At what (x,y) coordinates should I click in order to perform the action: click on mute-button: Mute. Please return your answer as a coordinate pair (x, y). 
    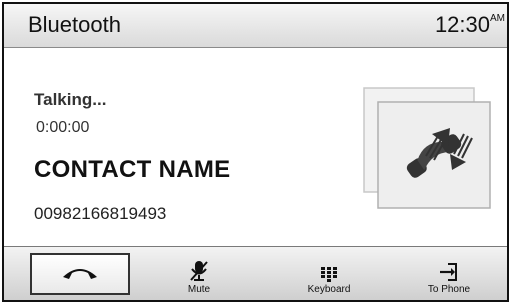
    Looking at the image, I should click on (199, 273).